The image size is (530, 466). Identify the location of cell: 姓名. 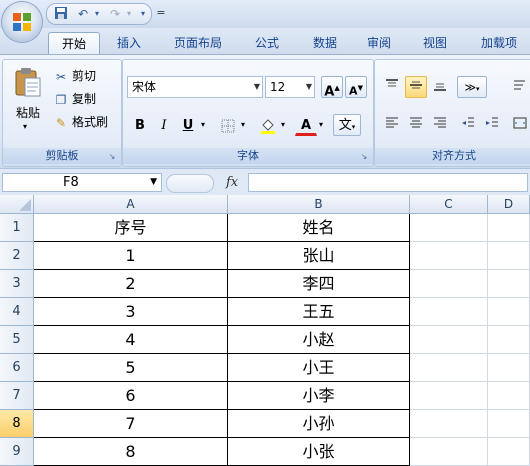
(319, 228).